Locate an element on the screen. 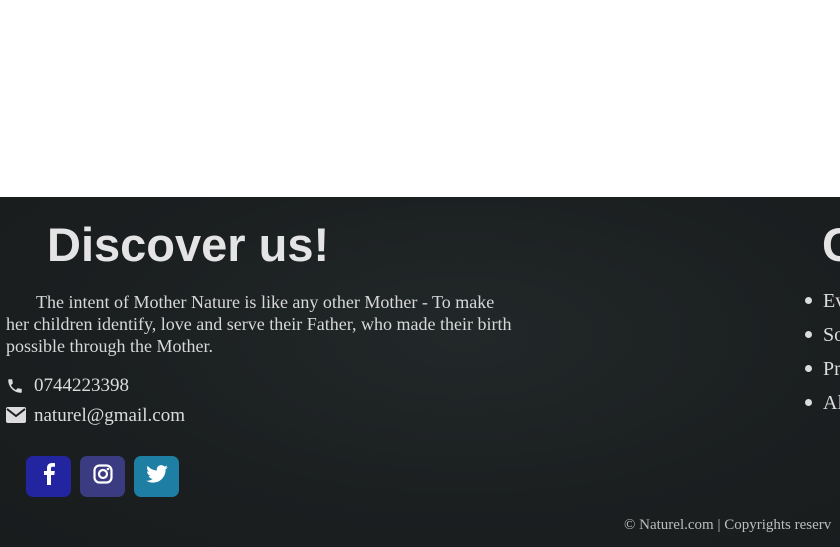 This screenshot has height=547, width=840. instagram-button is located at coordinates (102, 476).